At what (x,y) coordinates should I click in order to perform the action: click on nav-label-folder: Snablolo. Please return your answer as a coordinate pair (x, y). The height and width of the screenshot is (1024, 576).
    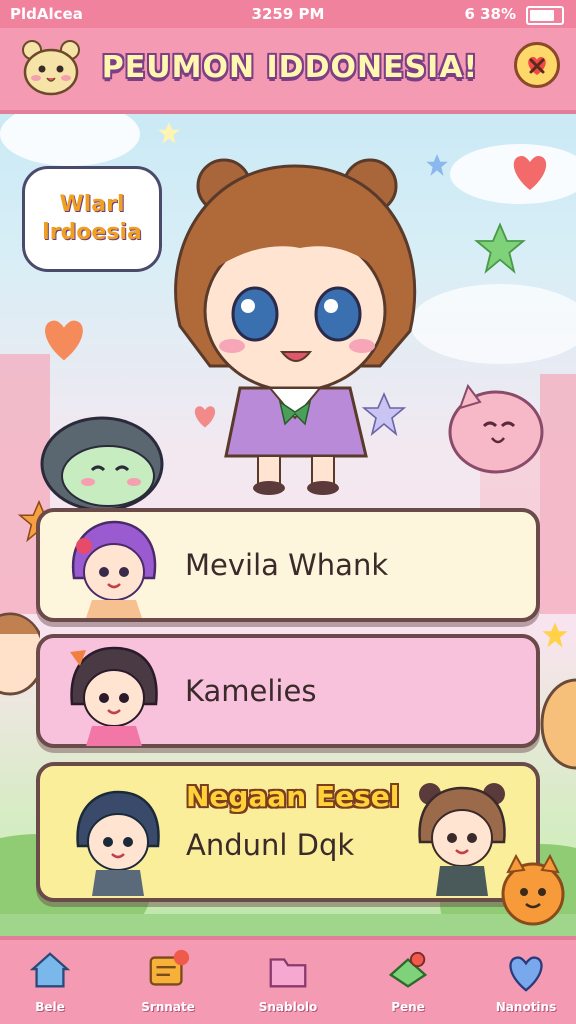
    Looking at the image, I should click on (288, 1007).